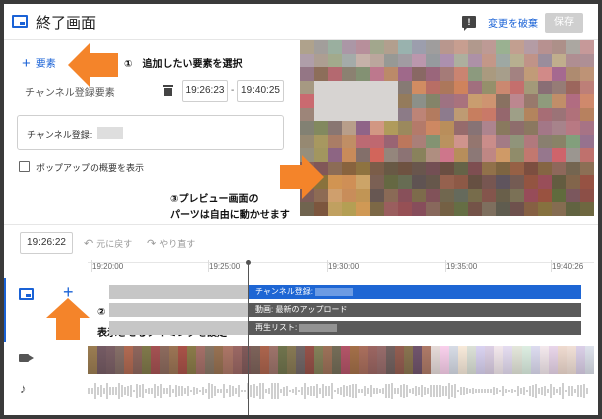  I want to click on playhead, so click(248, 337).